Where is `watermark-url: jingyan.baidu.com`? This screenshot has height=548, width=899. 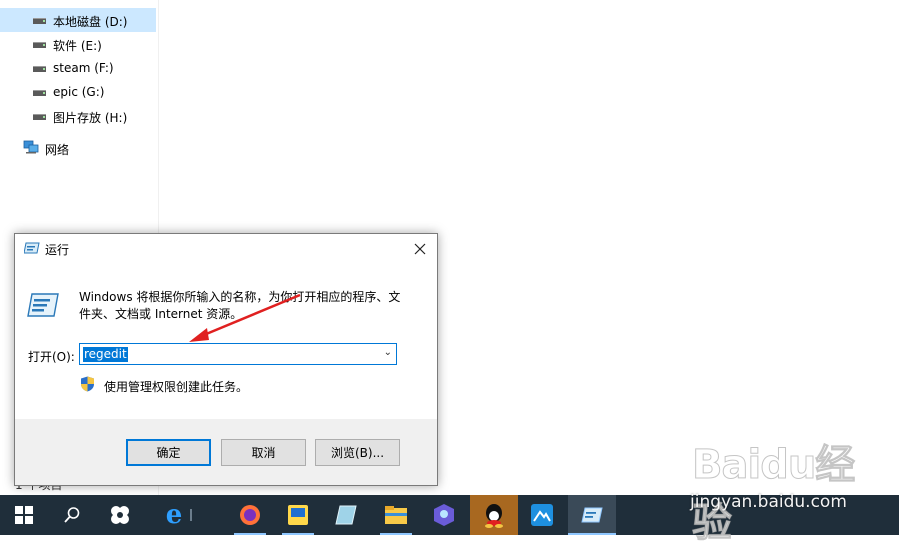
watermark-url: jingyan.baidu.com is located at coordinates (768, 502).